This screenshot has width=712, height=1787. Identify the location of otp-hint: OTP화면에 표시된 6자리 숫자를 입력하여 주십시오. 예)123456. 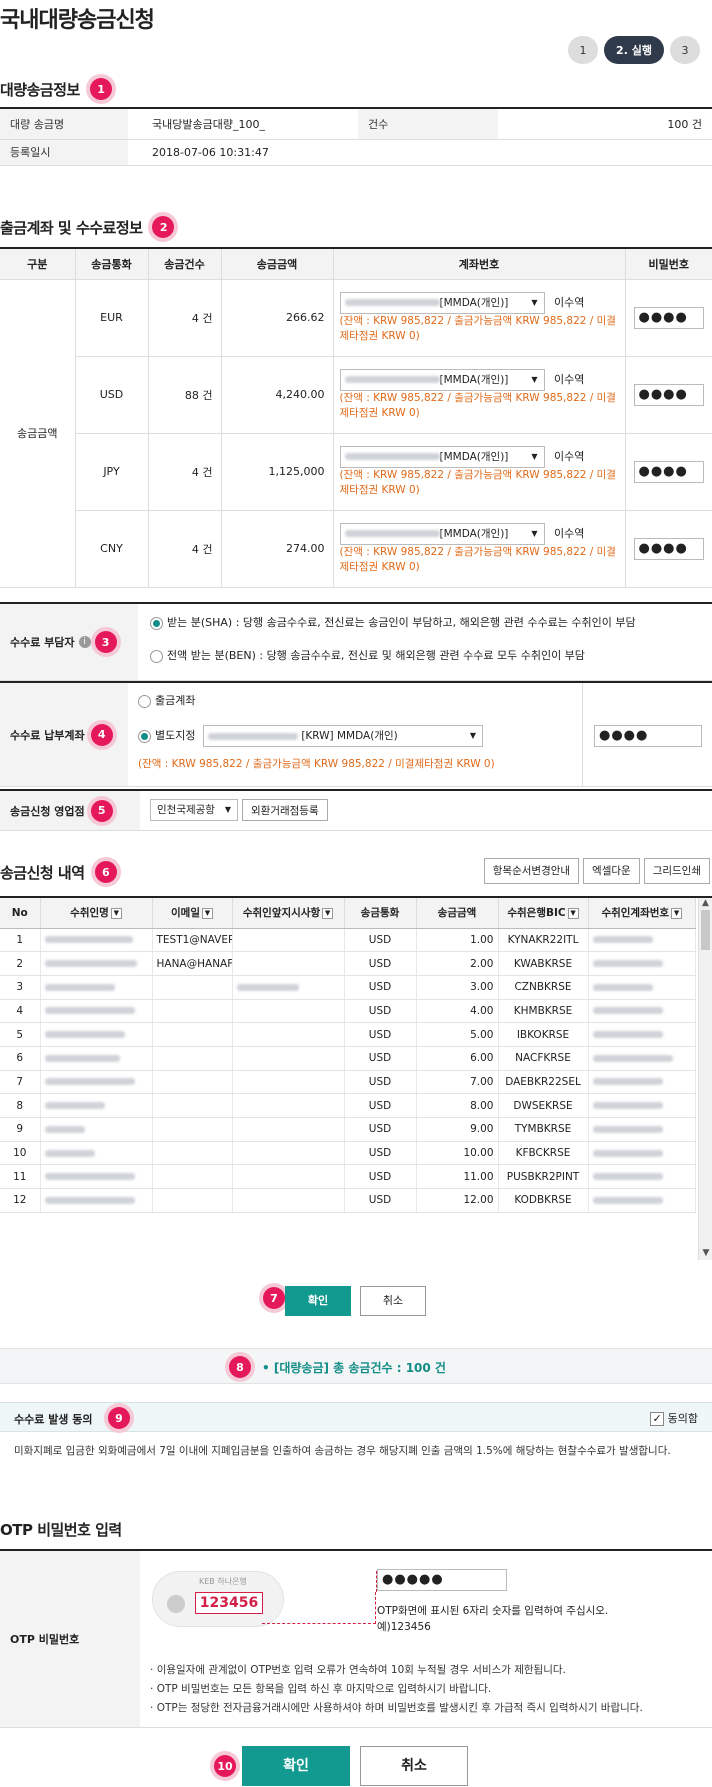
(493, 1619).